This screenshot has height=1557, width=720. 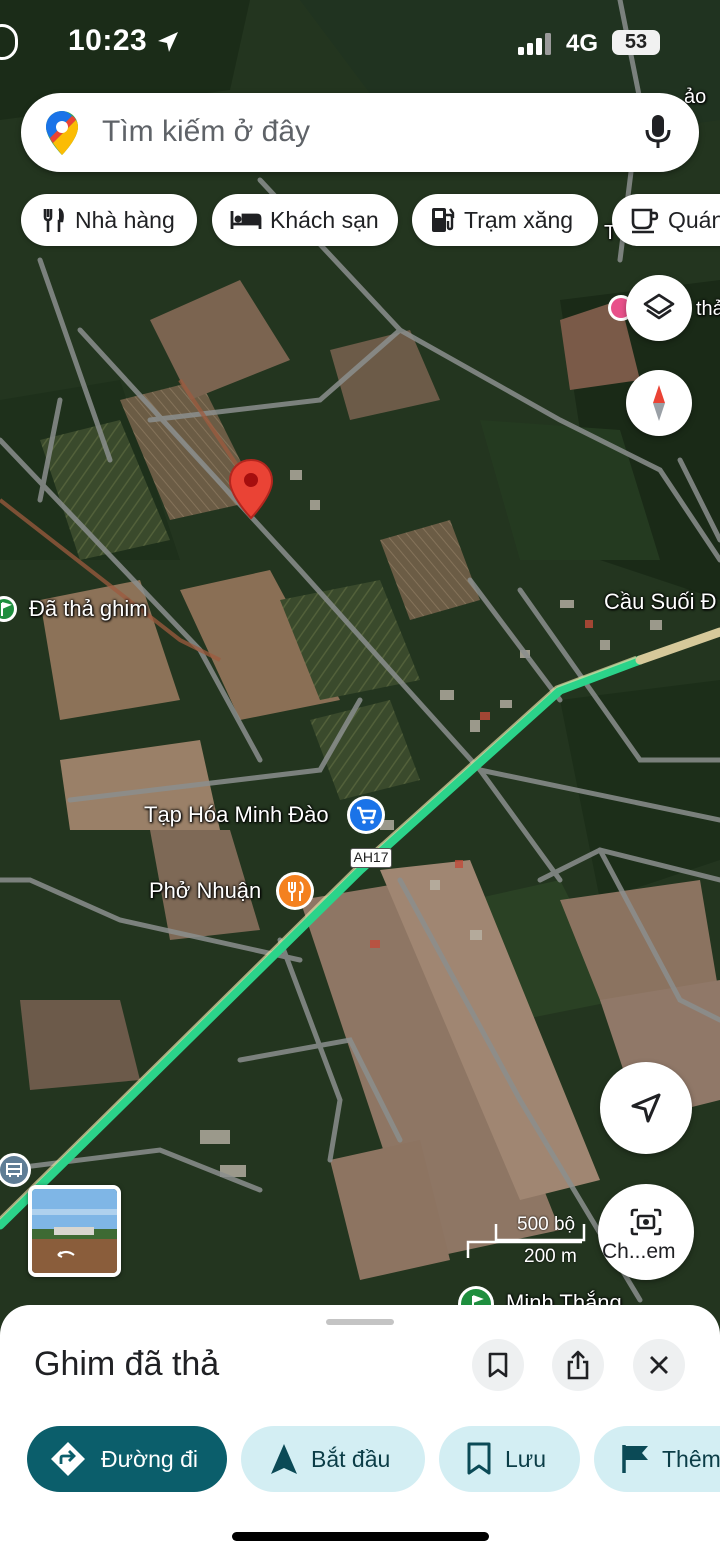 I want to click on share-icon, so click(x=578, y=1365).